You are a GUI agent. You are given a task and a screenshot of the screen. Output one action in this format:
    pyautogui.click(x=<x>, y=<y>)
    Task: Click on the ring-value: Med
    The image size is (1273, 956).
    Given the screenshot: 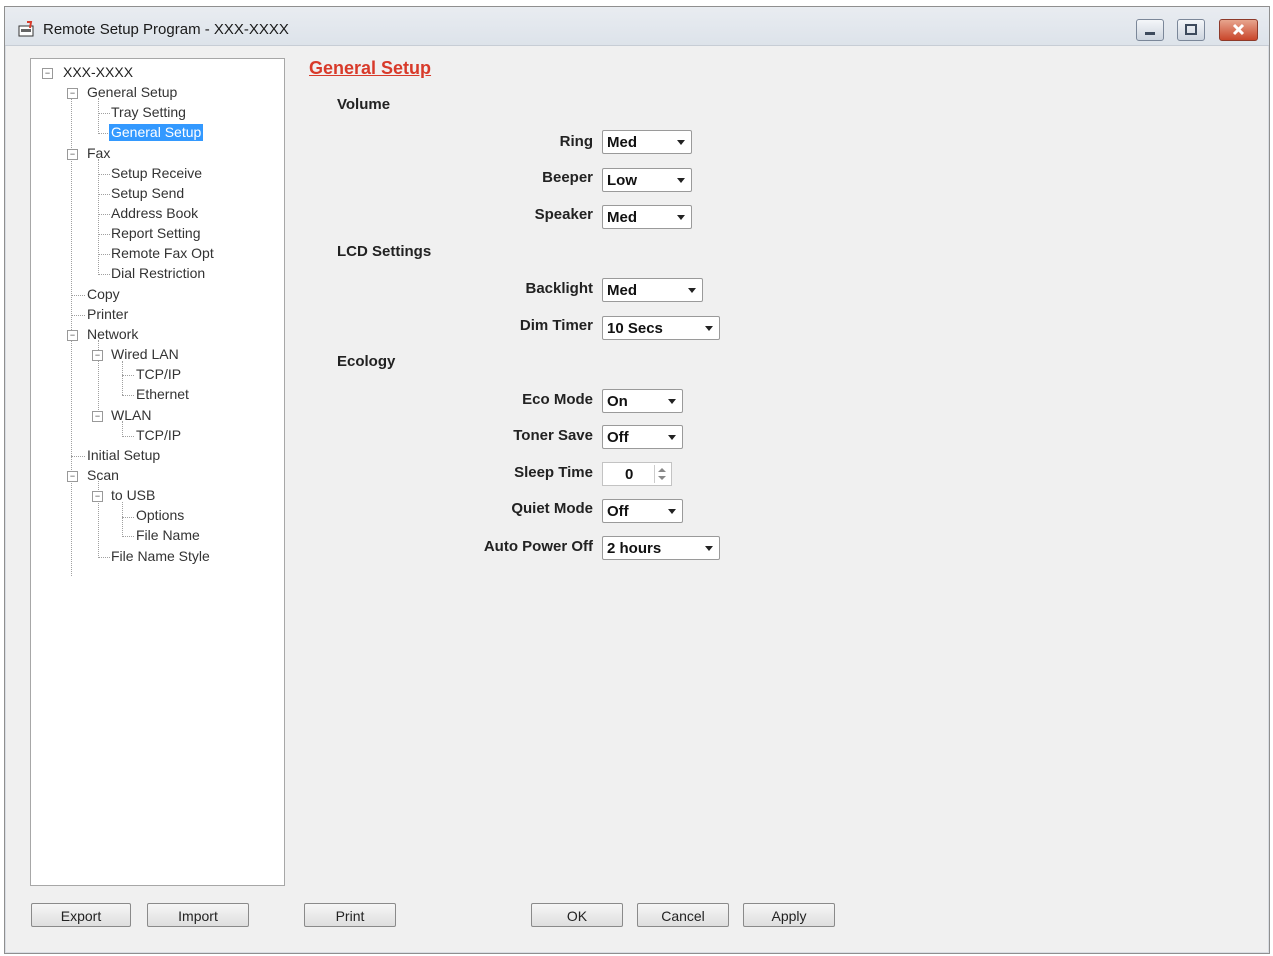 What is the action you would take?
    pyautogui.click(x=622, y=142)
    